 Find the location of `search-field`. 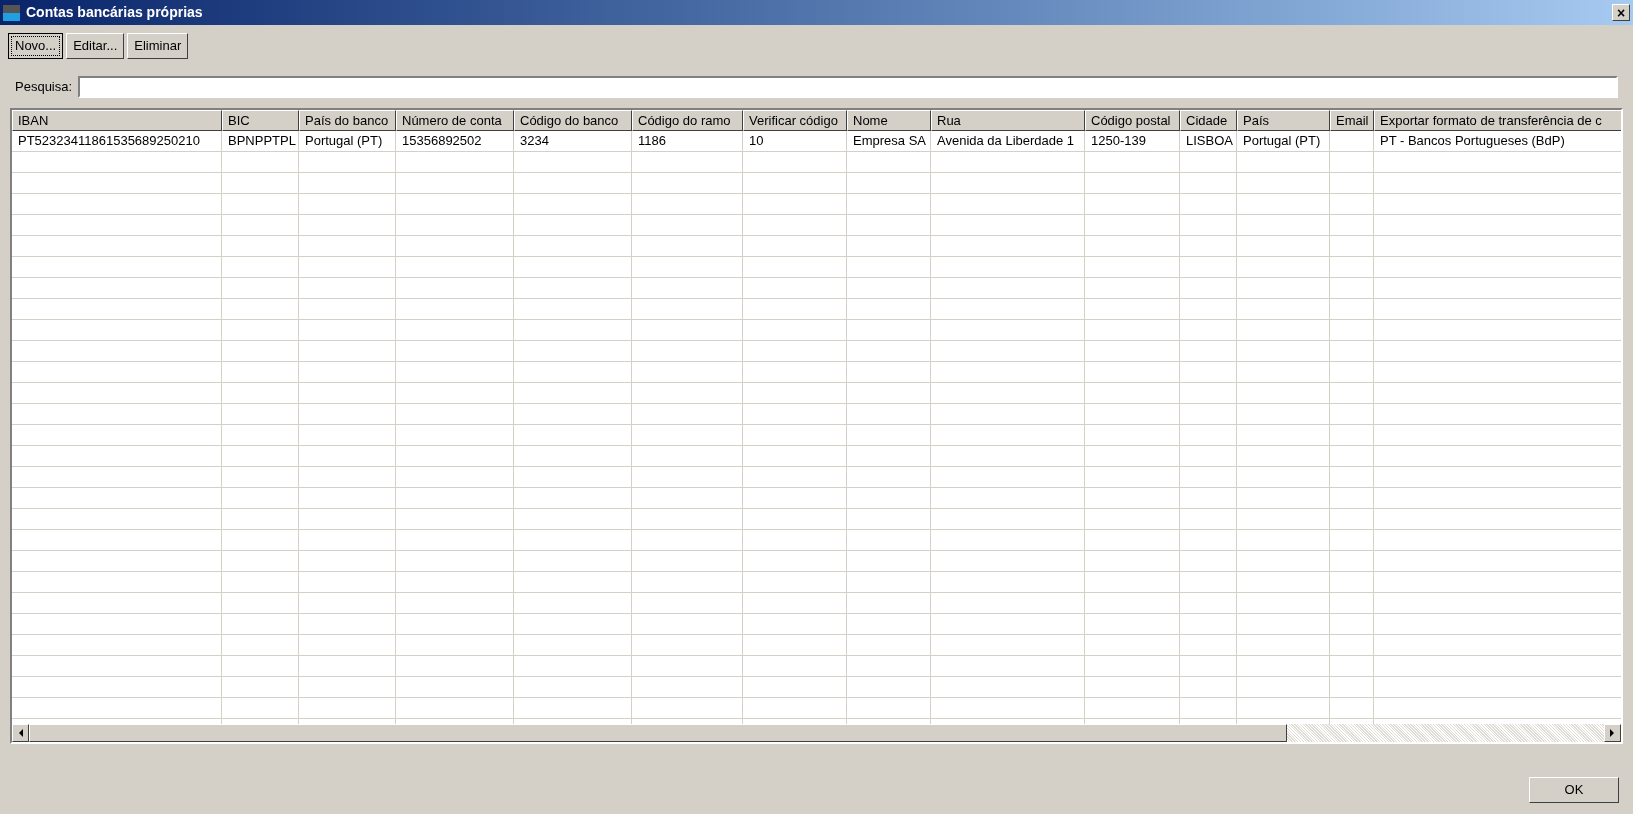

search-field is located at coordinates (848, 87).